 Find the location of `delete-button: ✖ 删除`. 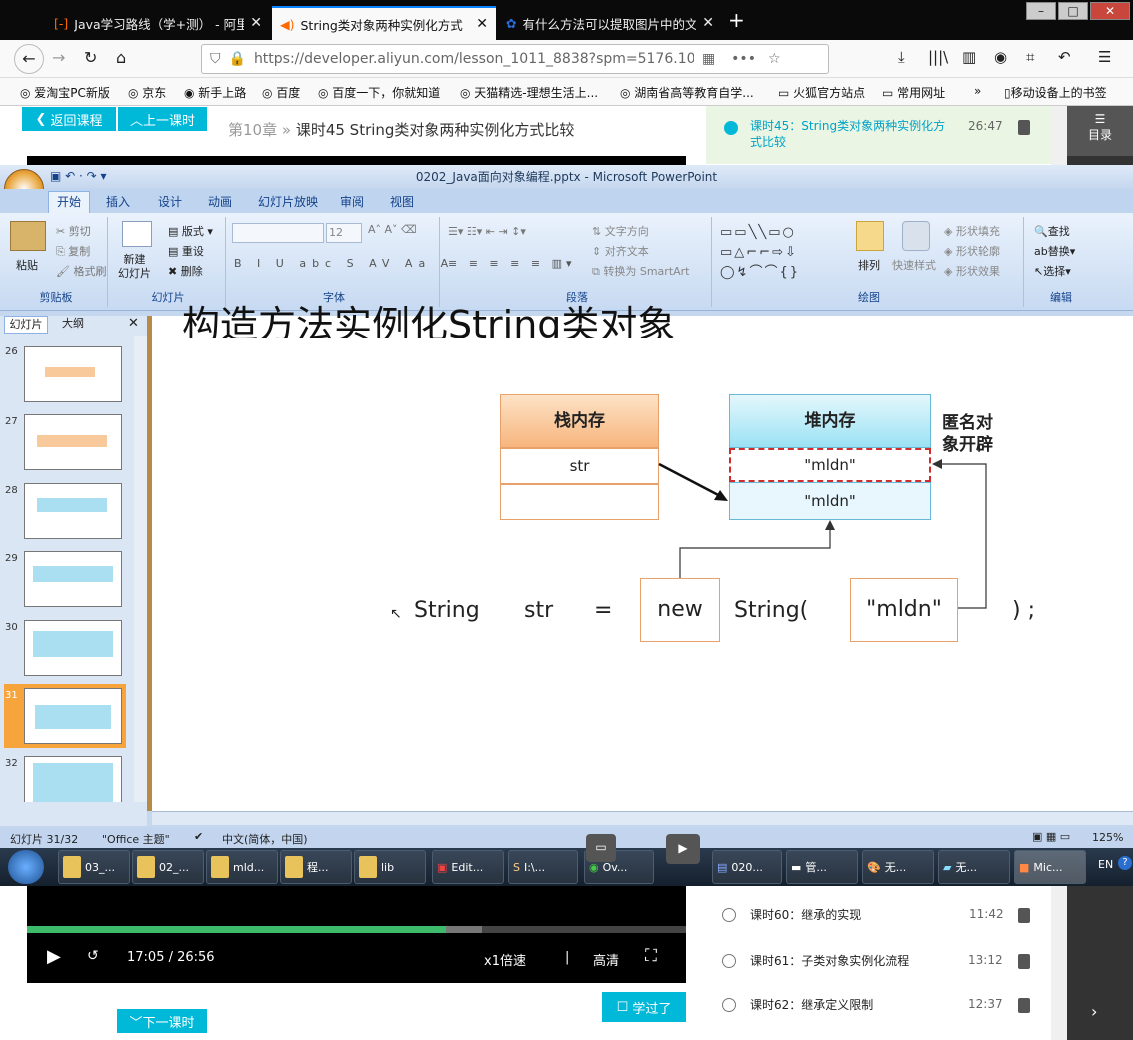

delete-button: ✖ 删除 is located at coordinates (185, 271).